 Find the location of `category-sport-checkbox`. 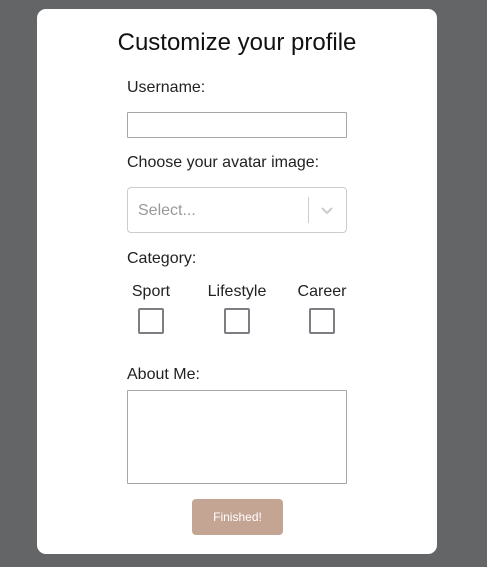

category-sport-checkbox is located at coordinates (151, 321).